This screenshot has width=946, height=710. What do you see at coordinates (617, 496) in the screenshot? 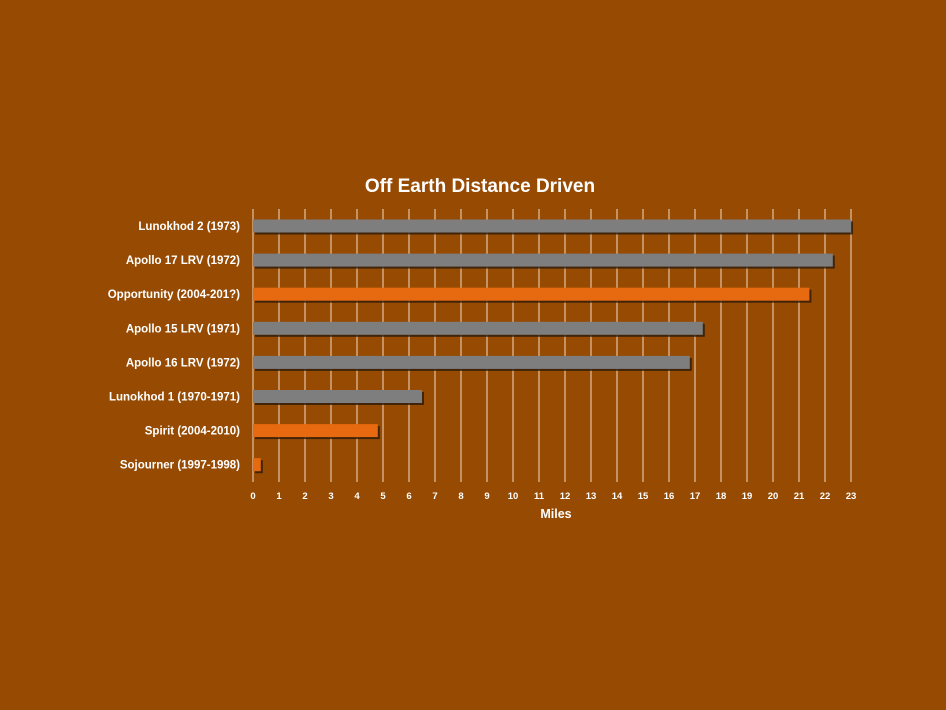
I see `x-tick-label: 14` at bounding box center [617, 496].